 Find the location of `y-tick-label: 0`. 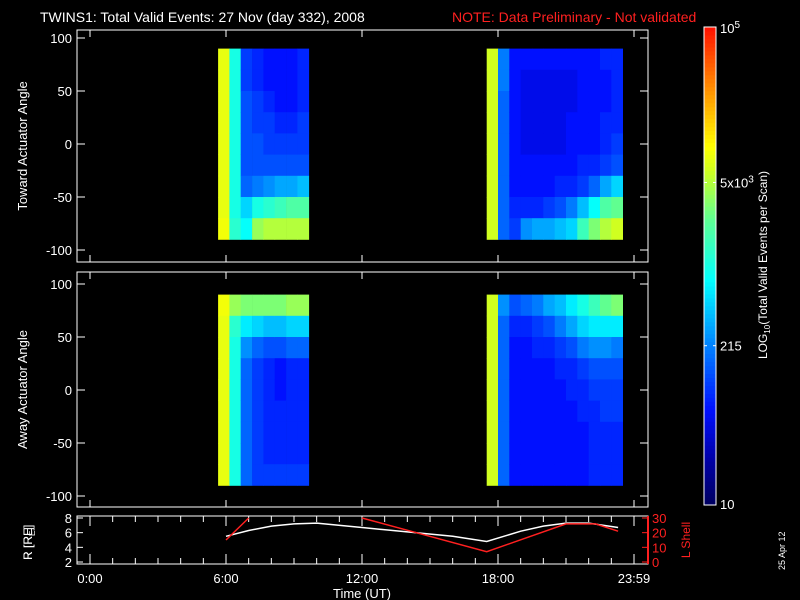

y-tick-label: 0 is located at coordinates (68, 144).